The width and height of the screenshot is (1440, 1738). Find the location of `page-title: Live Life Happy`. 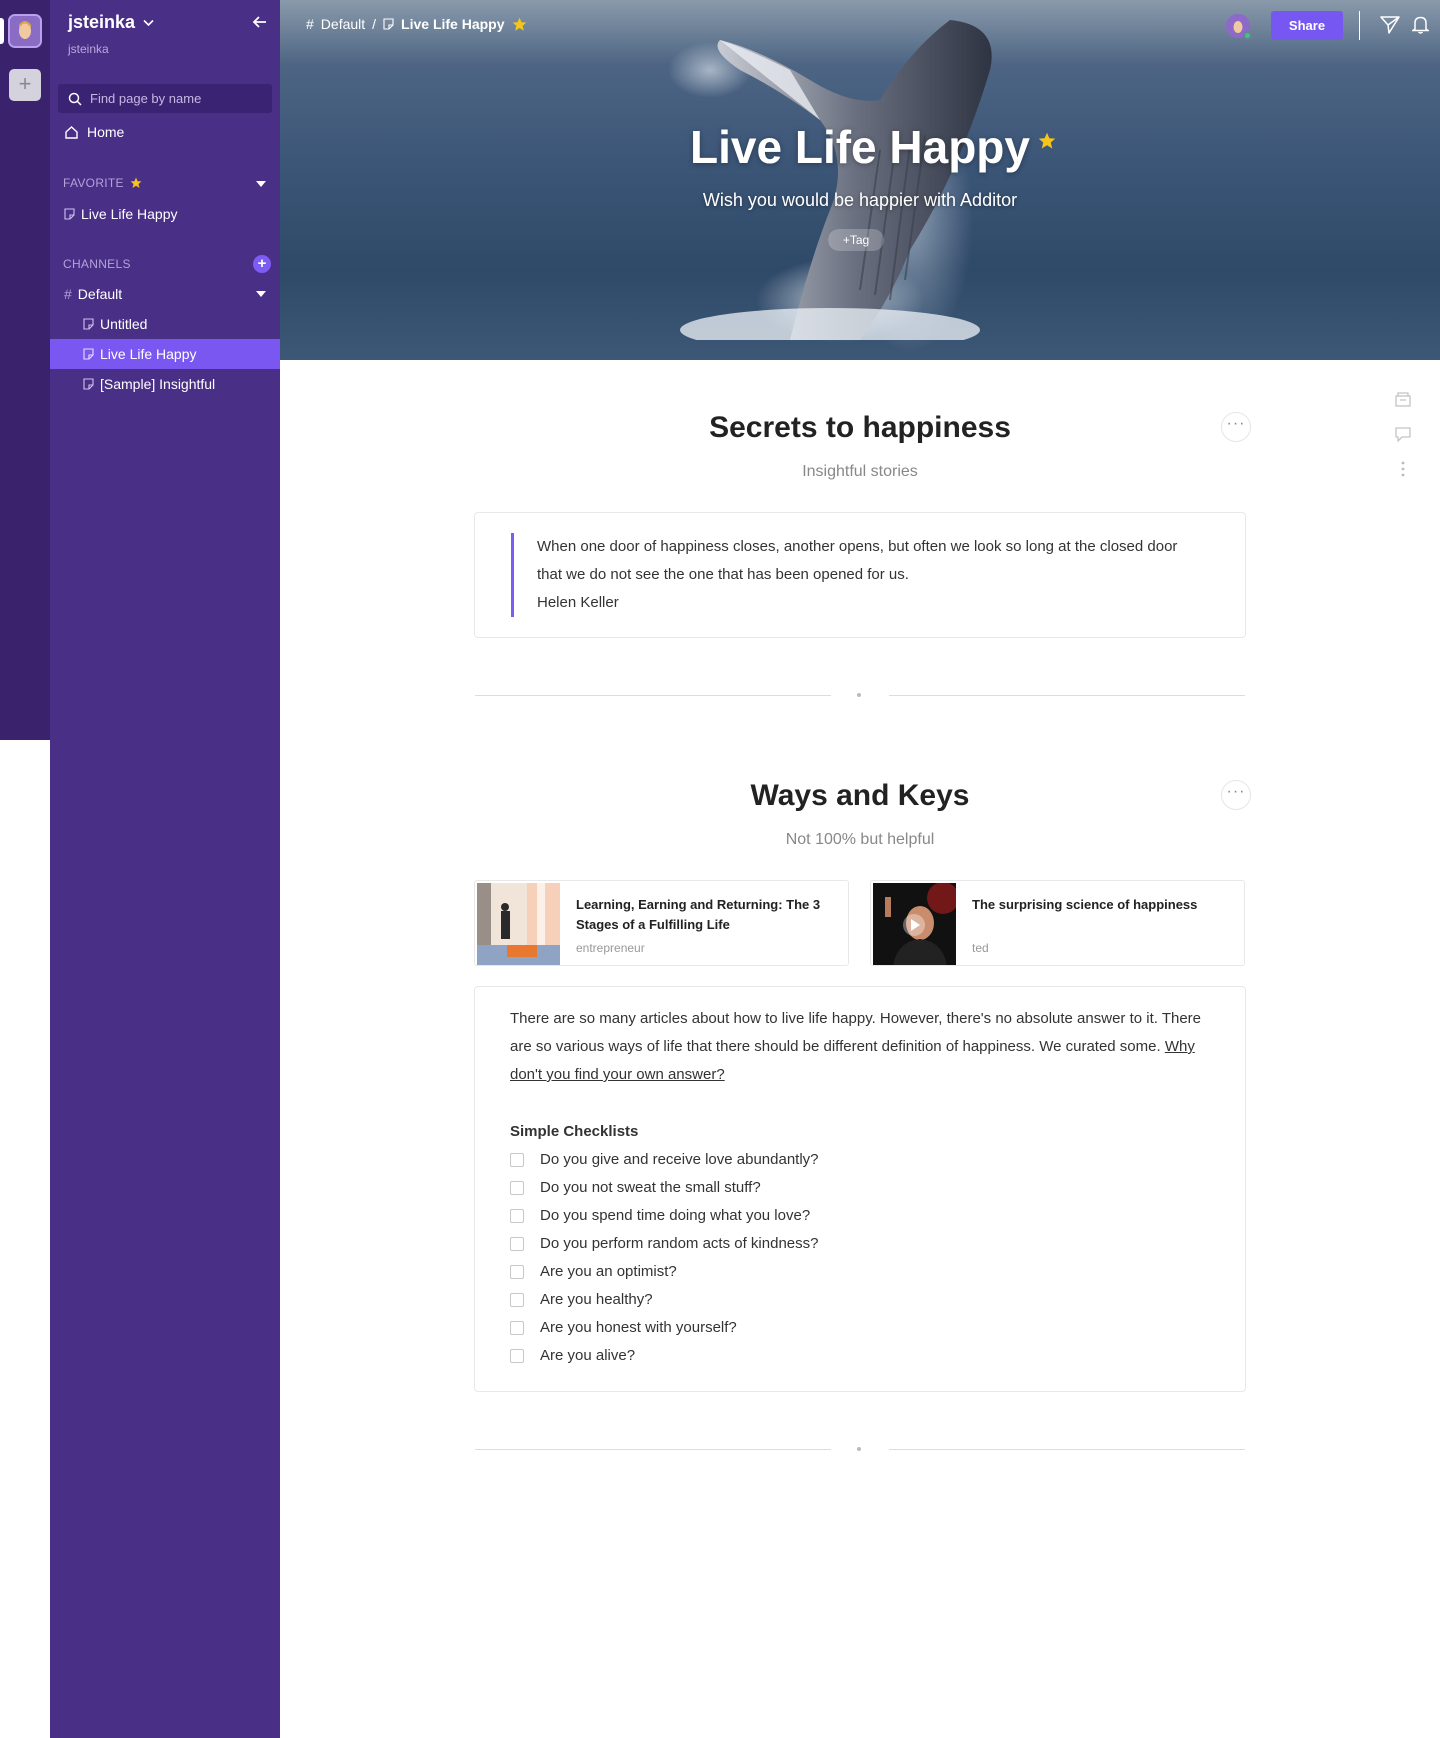

page-title: Live Life Happy is located at coordinates (860, 147).